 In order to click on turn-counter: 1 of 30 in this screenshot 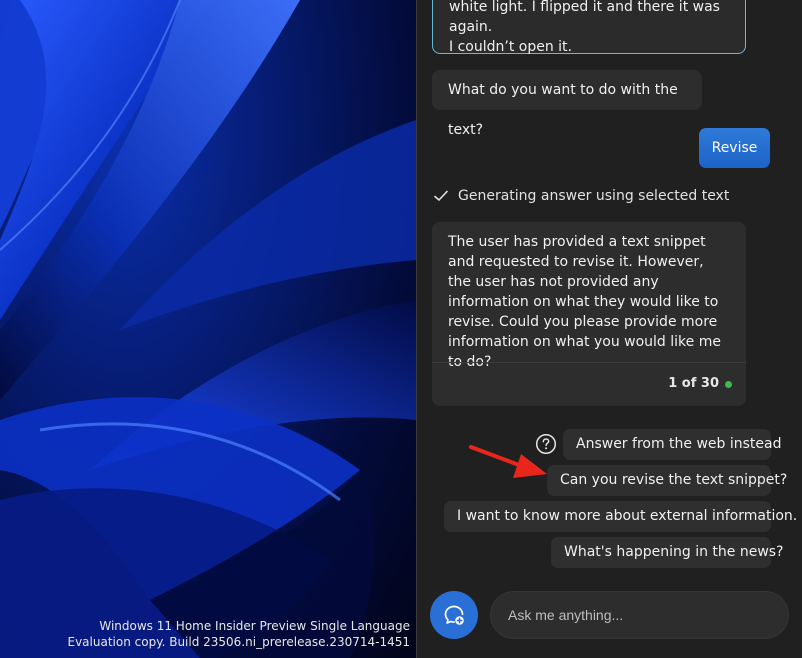, I will do `click(700, 384)`.